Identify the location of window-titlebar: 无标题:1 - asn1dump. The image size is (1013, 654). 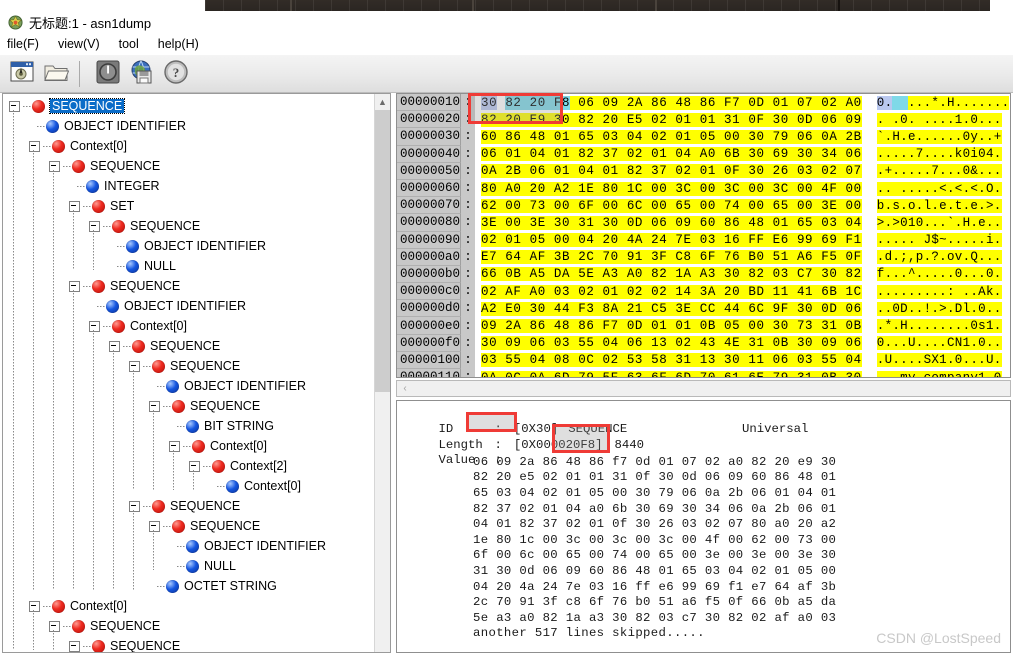
(506, 22).